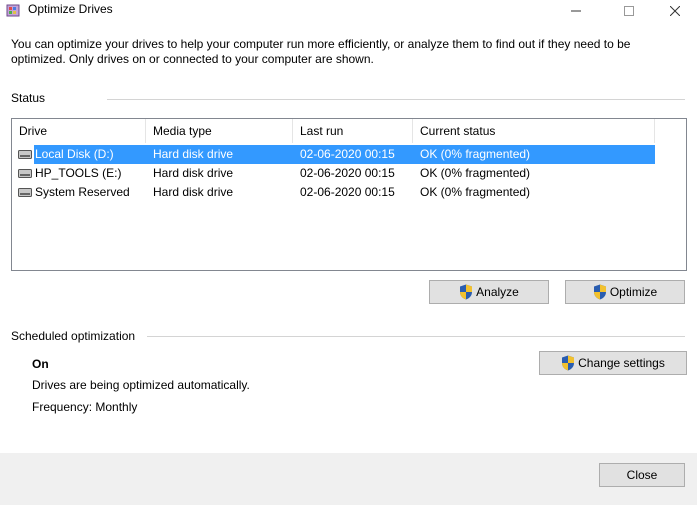 The width and height of the screenshot is (697, 505). Describe the element at coordinates (79, 131) in the screenshot. I see `column-header-drive: Drive` at that location.